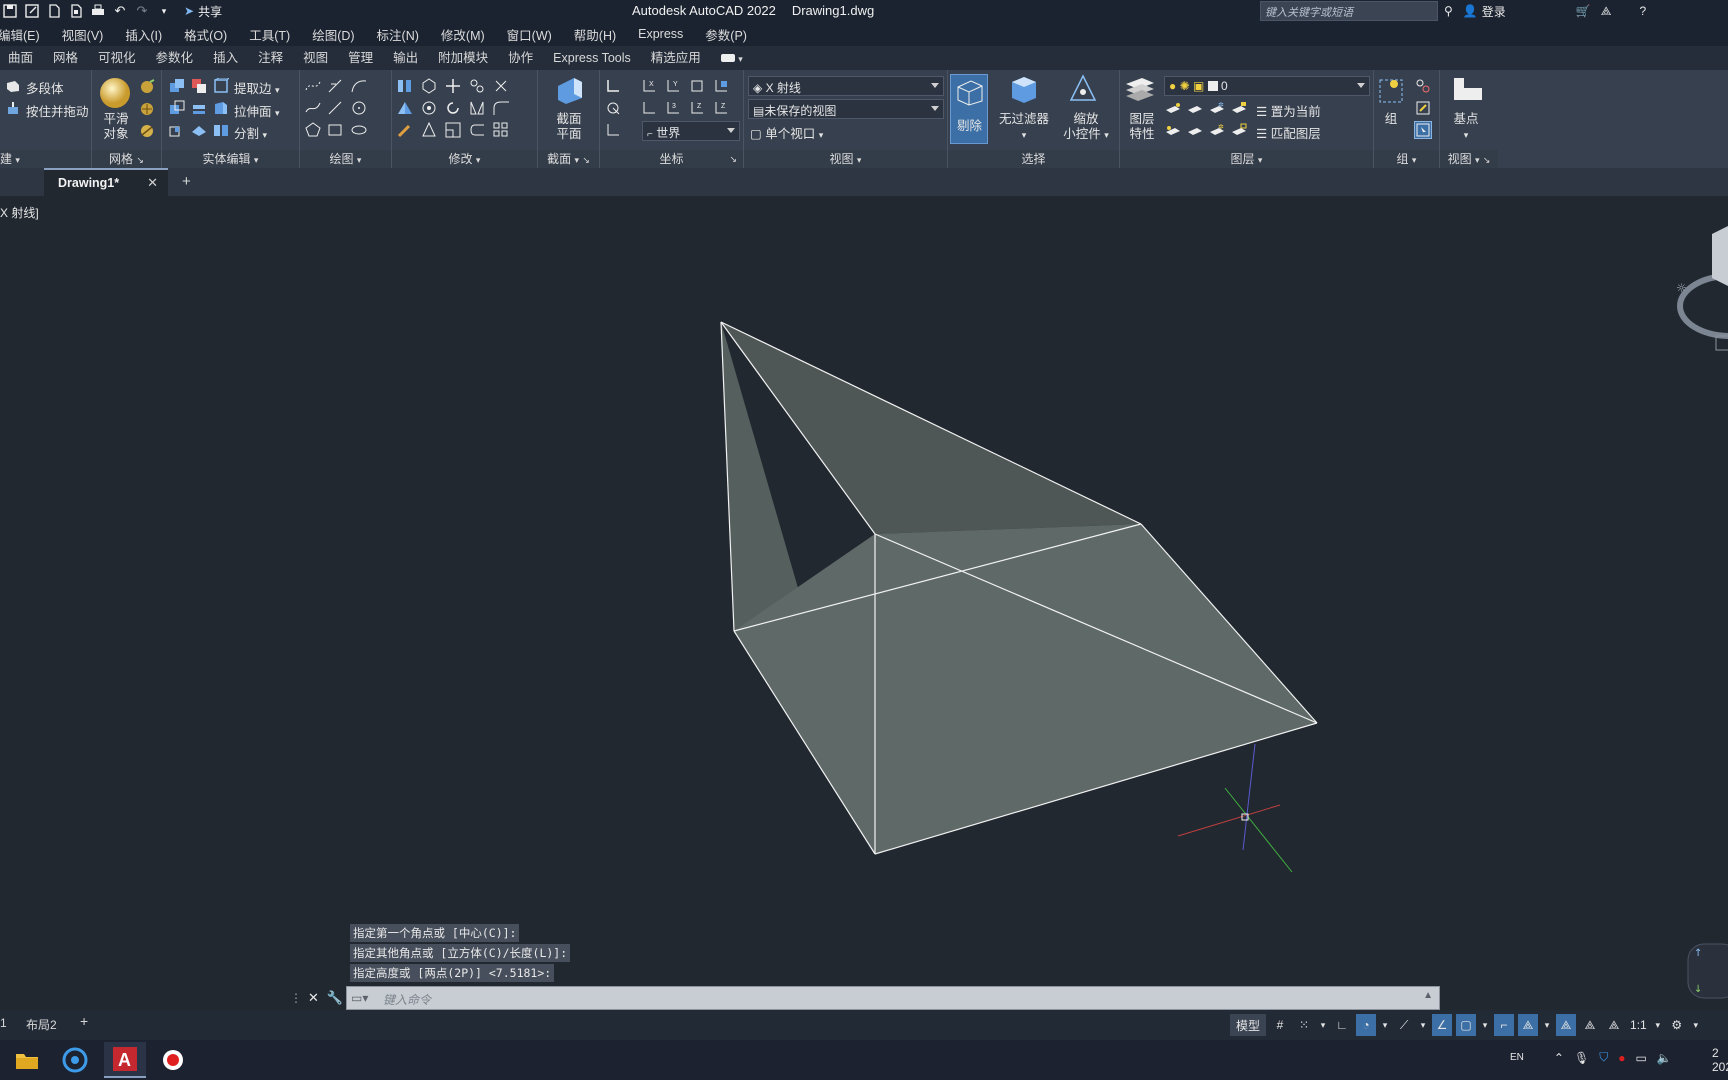  What do you see at coordinates (1528, 1025) in the screenshot?
I see `annotation-visibility-icon: ⟁` at bounding box center [1528, 1025].